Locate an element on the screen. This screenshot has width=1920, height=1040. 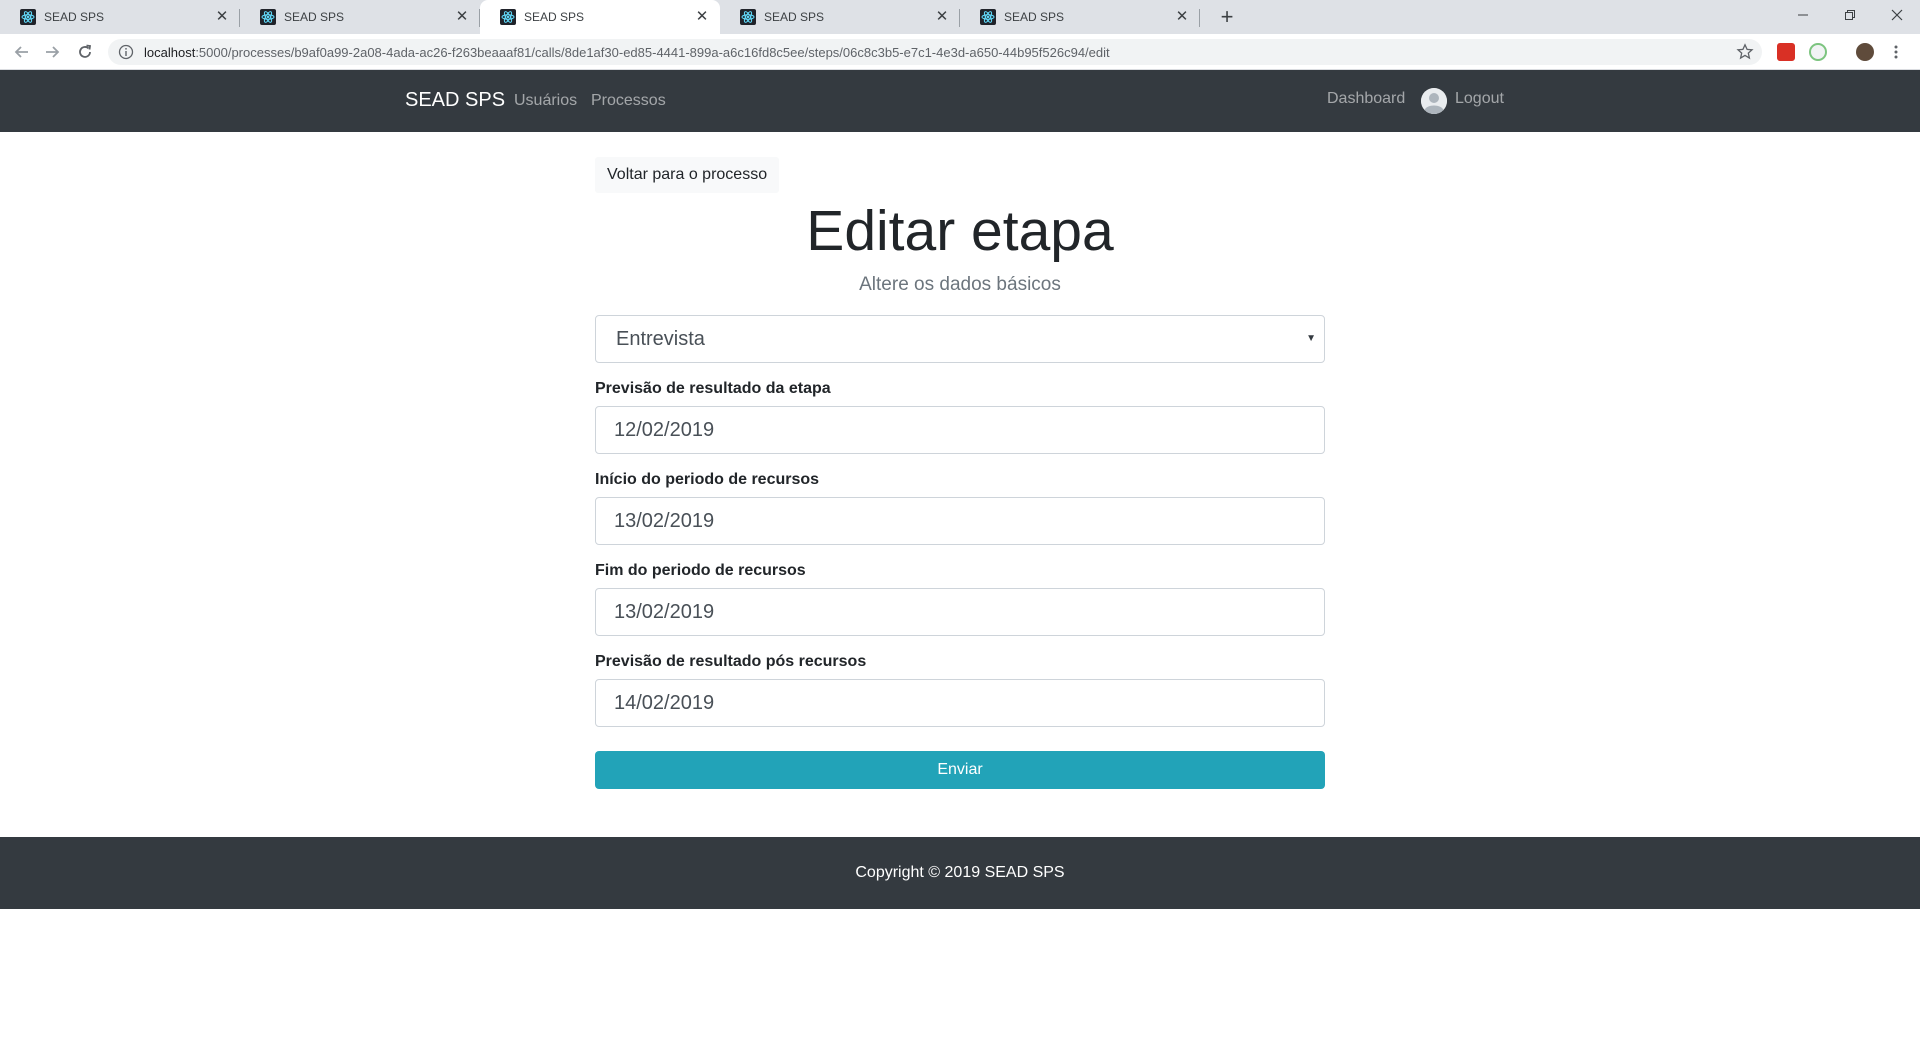
reload-button is located at coordinates (85, 52).